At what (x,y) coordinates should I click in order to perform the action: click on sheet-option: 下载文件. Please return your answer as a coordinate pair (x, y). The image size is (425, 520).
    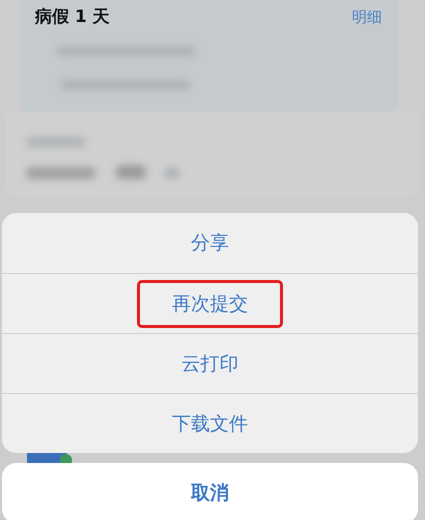
    Looking at the image, I should click on (210, 423).